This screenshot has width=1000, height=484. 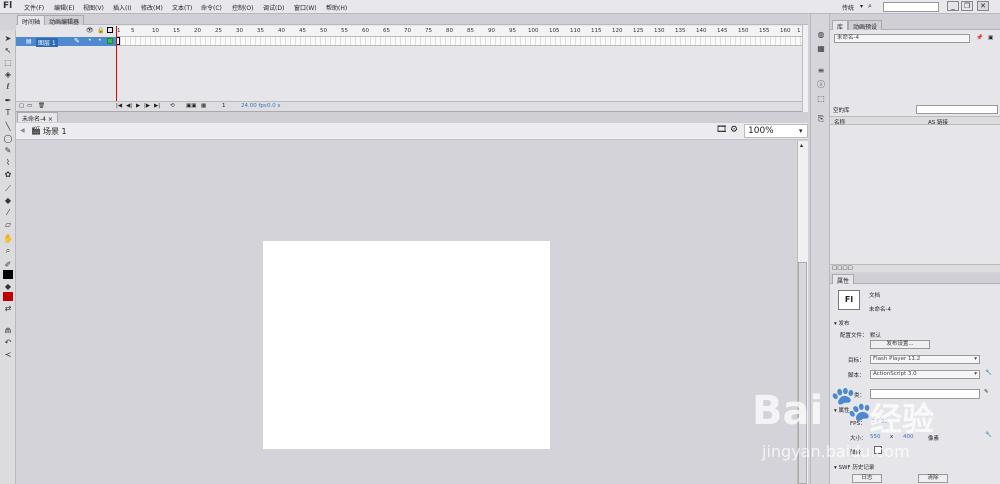 I want to click on eraser-tool-icon: ▱, so click(x=8, y=224).